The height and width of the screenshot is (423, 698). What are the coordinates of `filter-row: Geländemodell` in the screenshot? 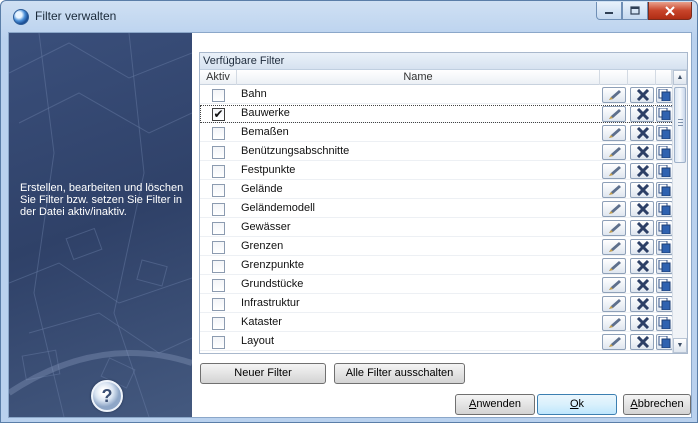 It's located at (436, 209).